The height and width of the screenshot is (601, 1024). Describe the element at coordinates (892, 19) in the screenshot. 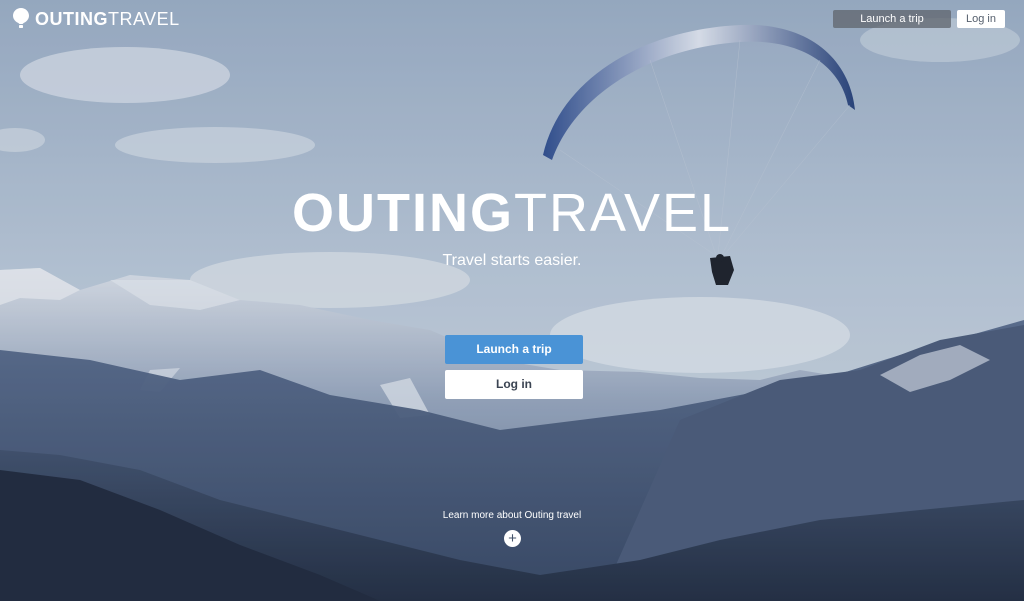

I see `nav-launch-trip-button: Launch a trip` at that location.